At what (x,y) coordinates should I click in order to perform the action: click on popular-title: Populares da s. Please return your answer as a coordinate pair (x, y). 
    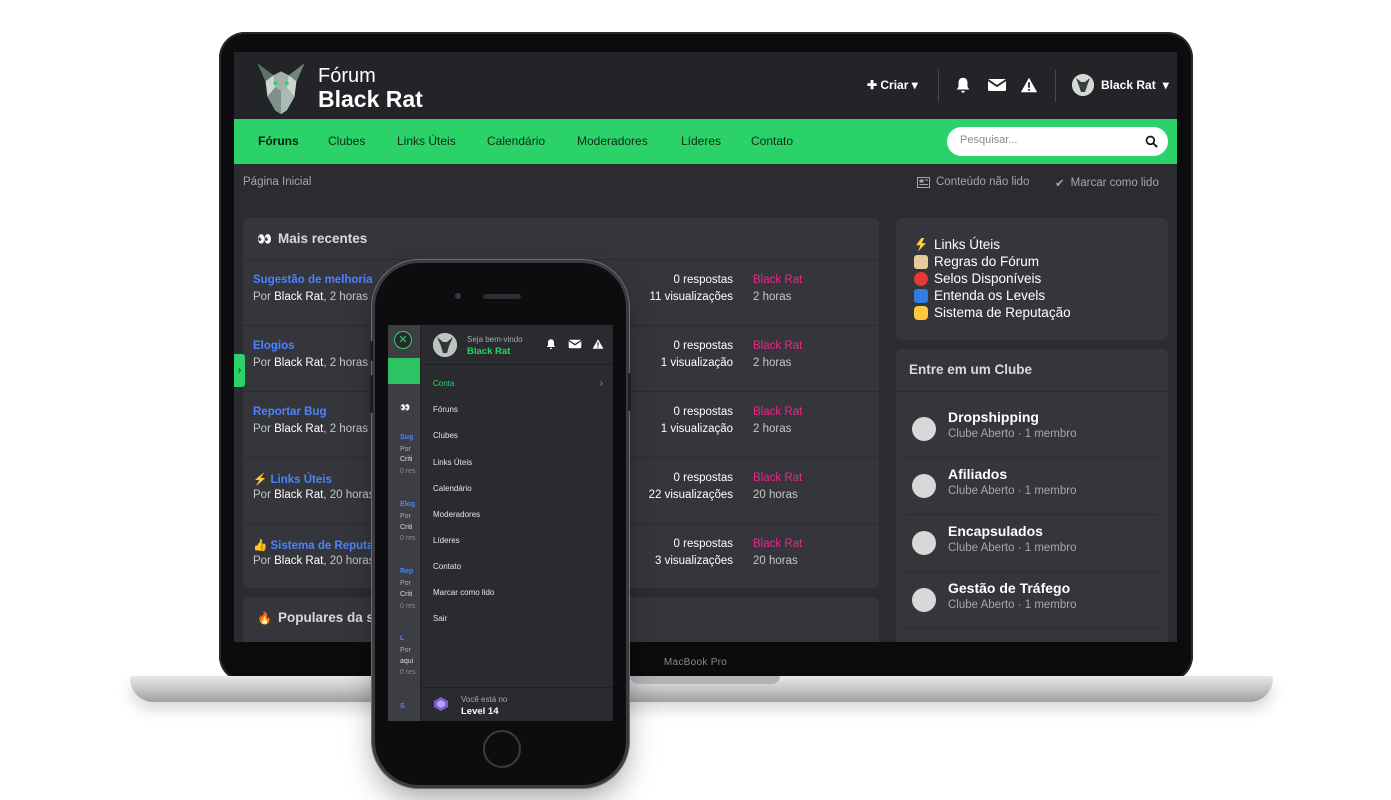
    Looking at the image, I should click on (325, 617).